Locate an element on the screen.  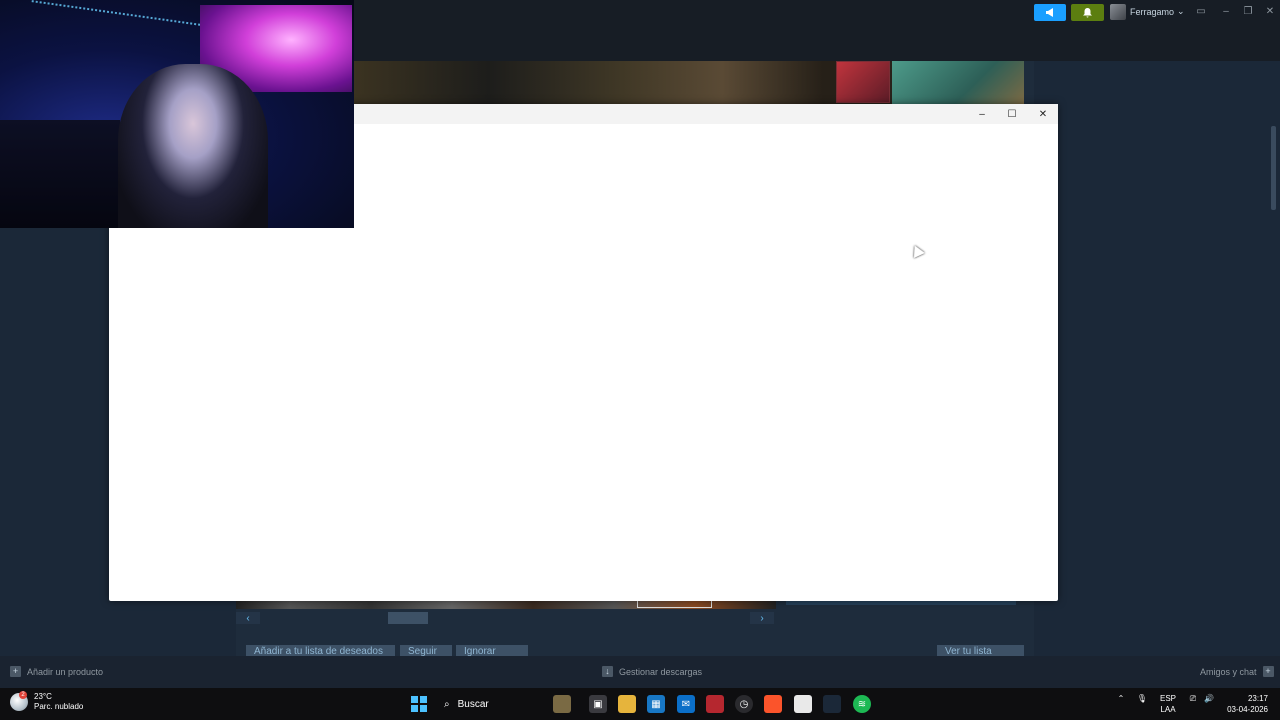
friends-chat-button: Amigos y chat + is located at coordinates (1237, 671).